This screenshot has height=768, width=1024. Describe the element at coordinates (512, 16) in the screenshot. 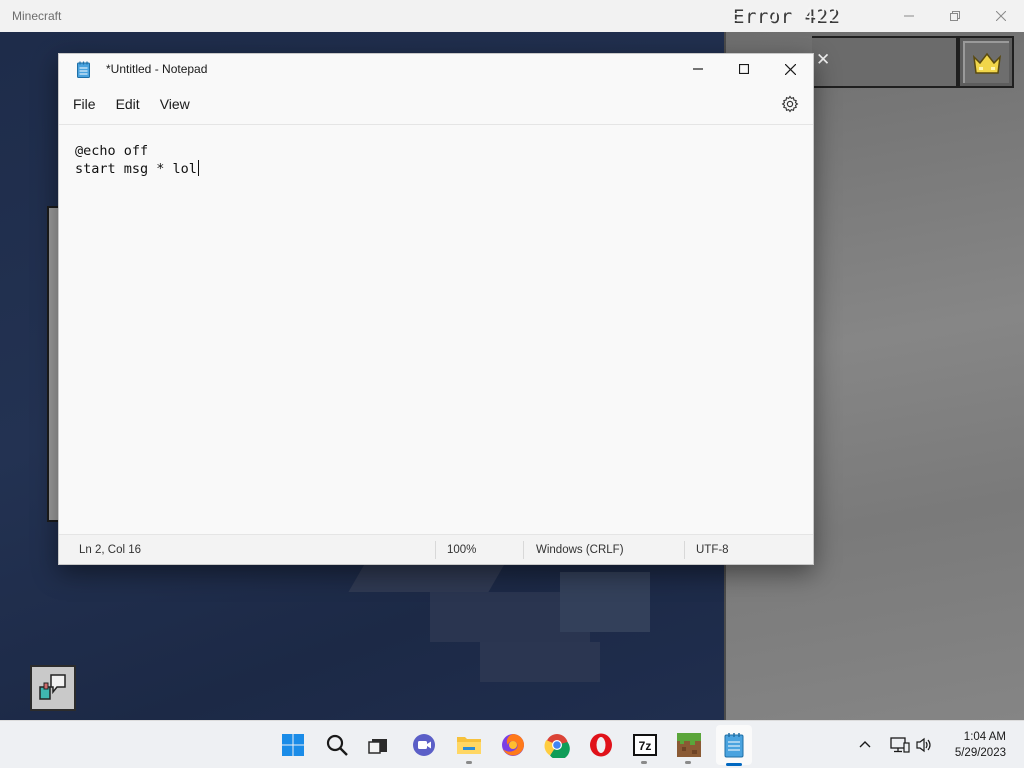

I see `minecraft-title-bar: Minecraft` at that location.